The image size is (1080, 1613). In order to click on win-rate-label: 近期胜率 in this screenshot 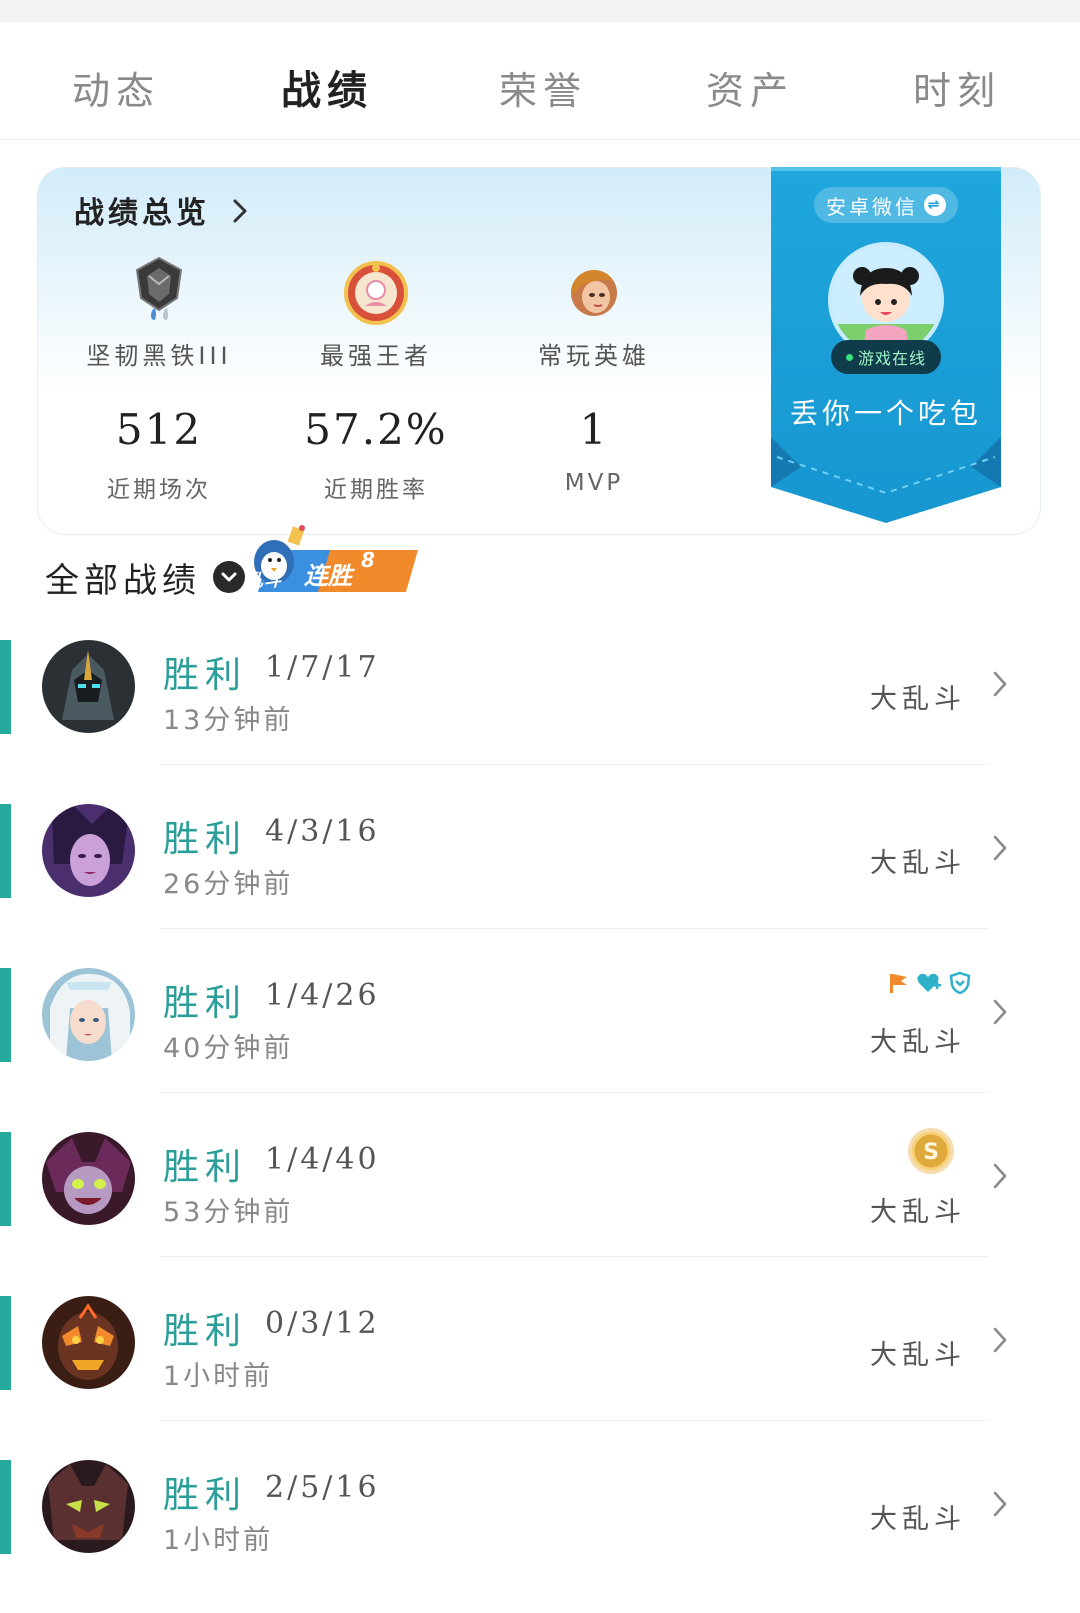, I will do `click(376, 490)`.